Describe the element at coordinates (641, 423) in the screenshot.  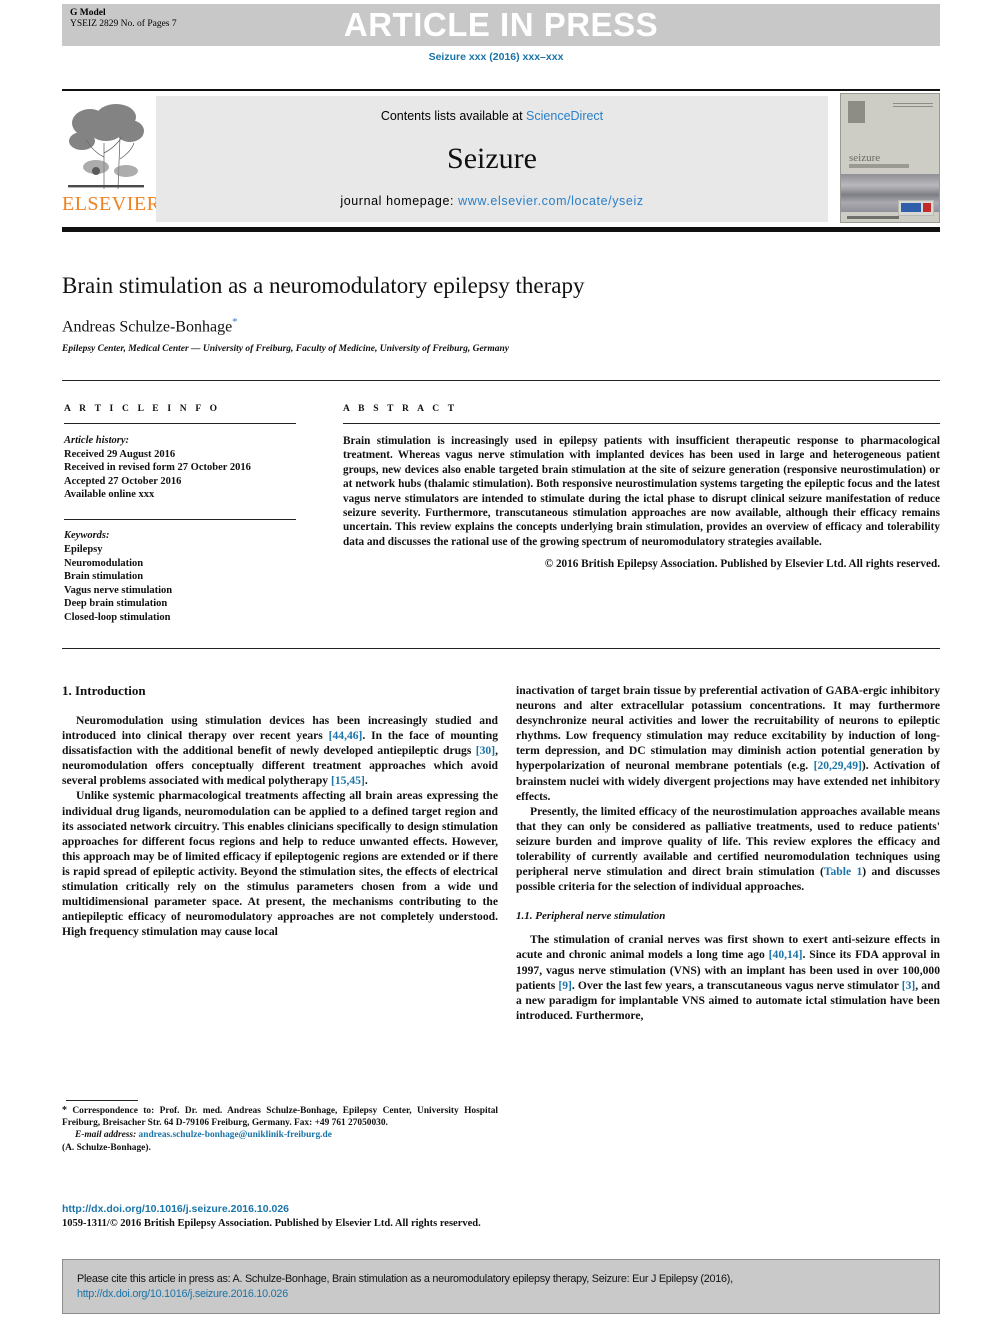
I see `abstract-rule` at that location.